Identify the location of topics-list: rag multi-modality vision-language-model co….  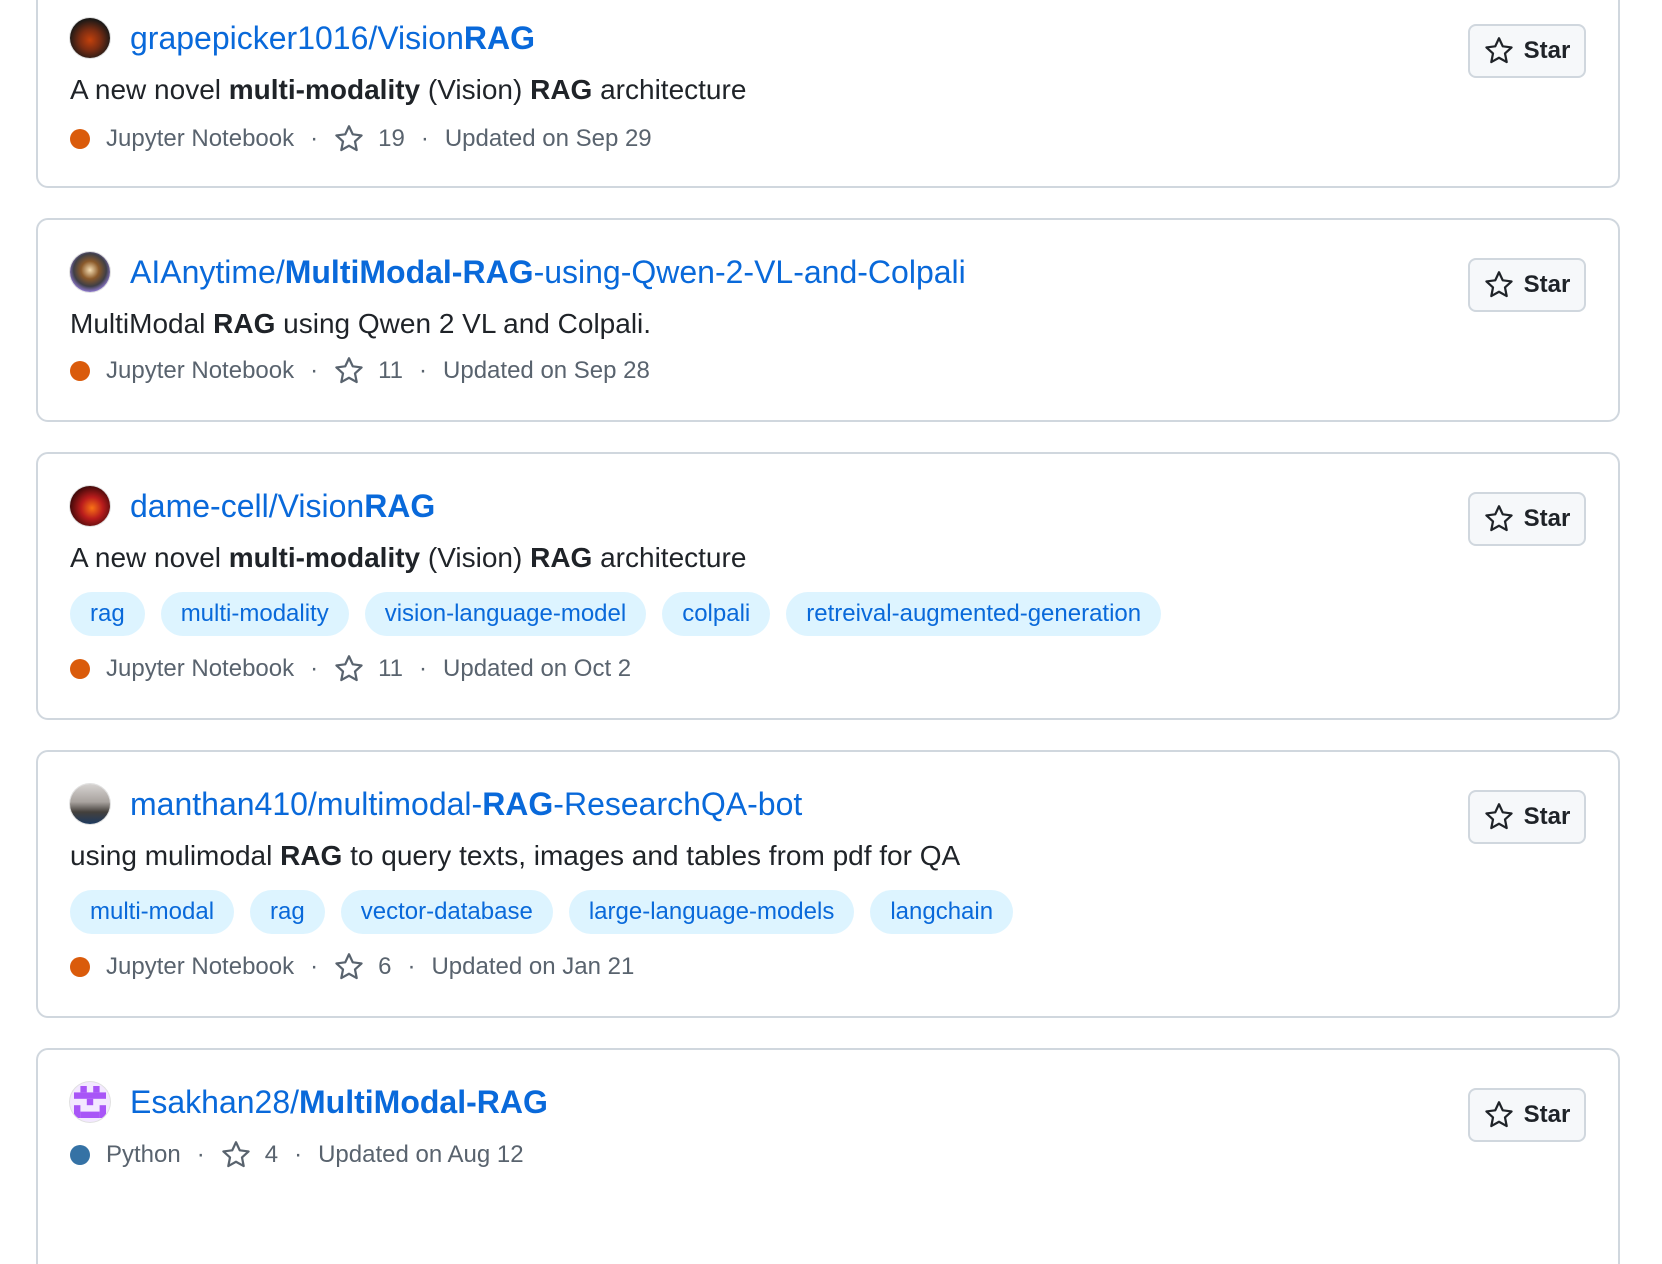
(616, 614).